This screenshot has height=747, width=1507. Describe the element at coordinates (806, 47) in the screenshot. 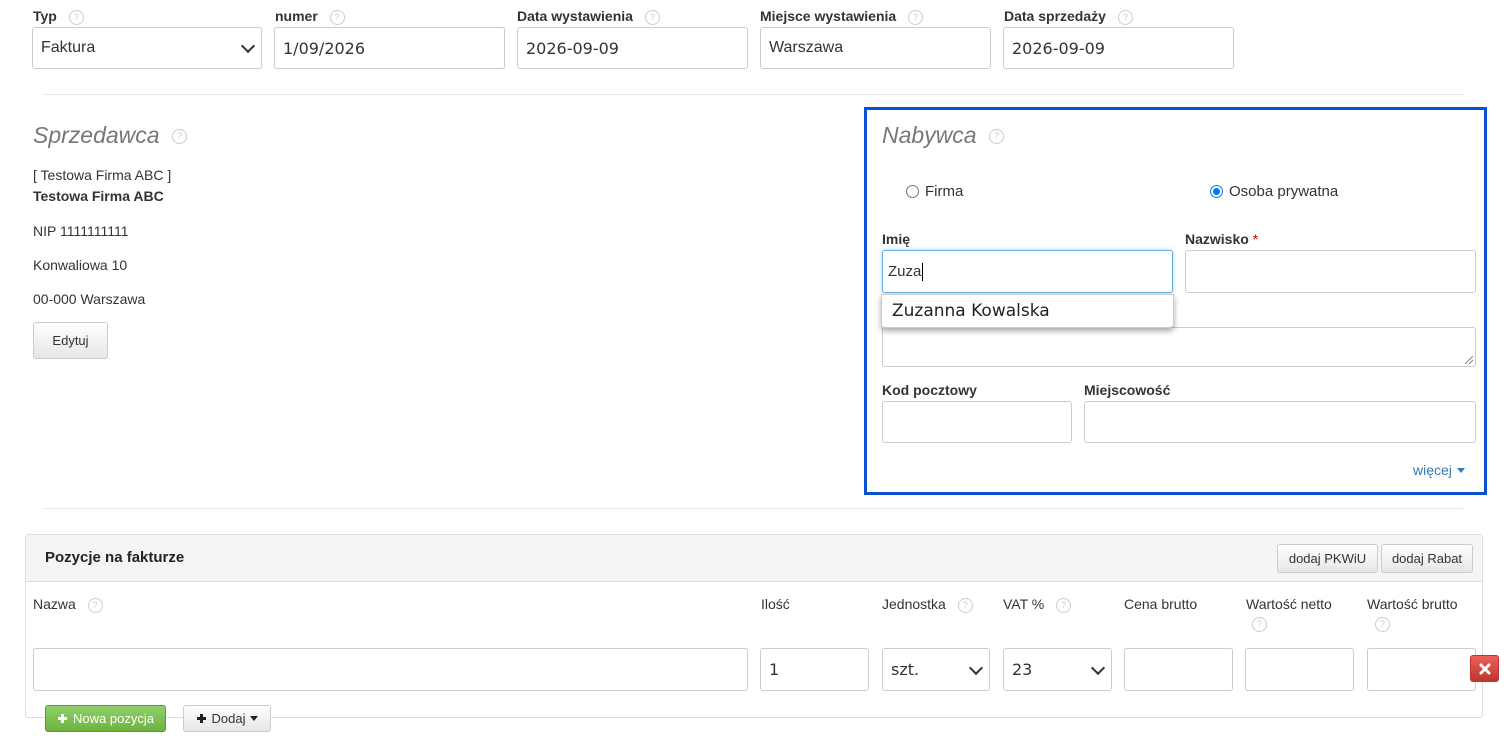

I see `miejsce-wystawienia-value: Warszawa` at that location.